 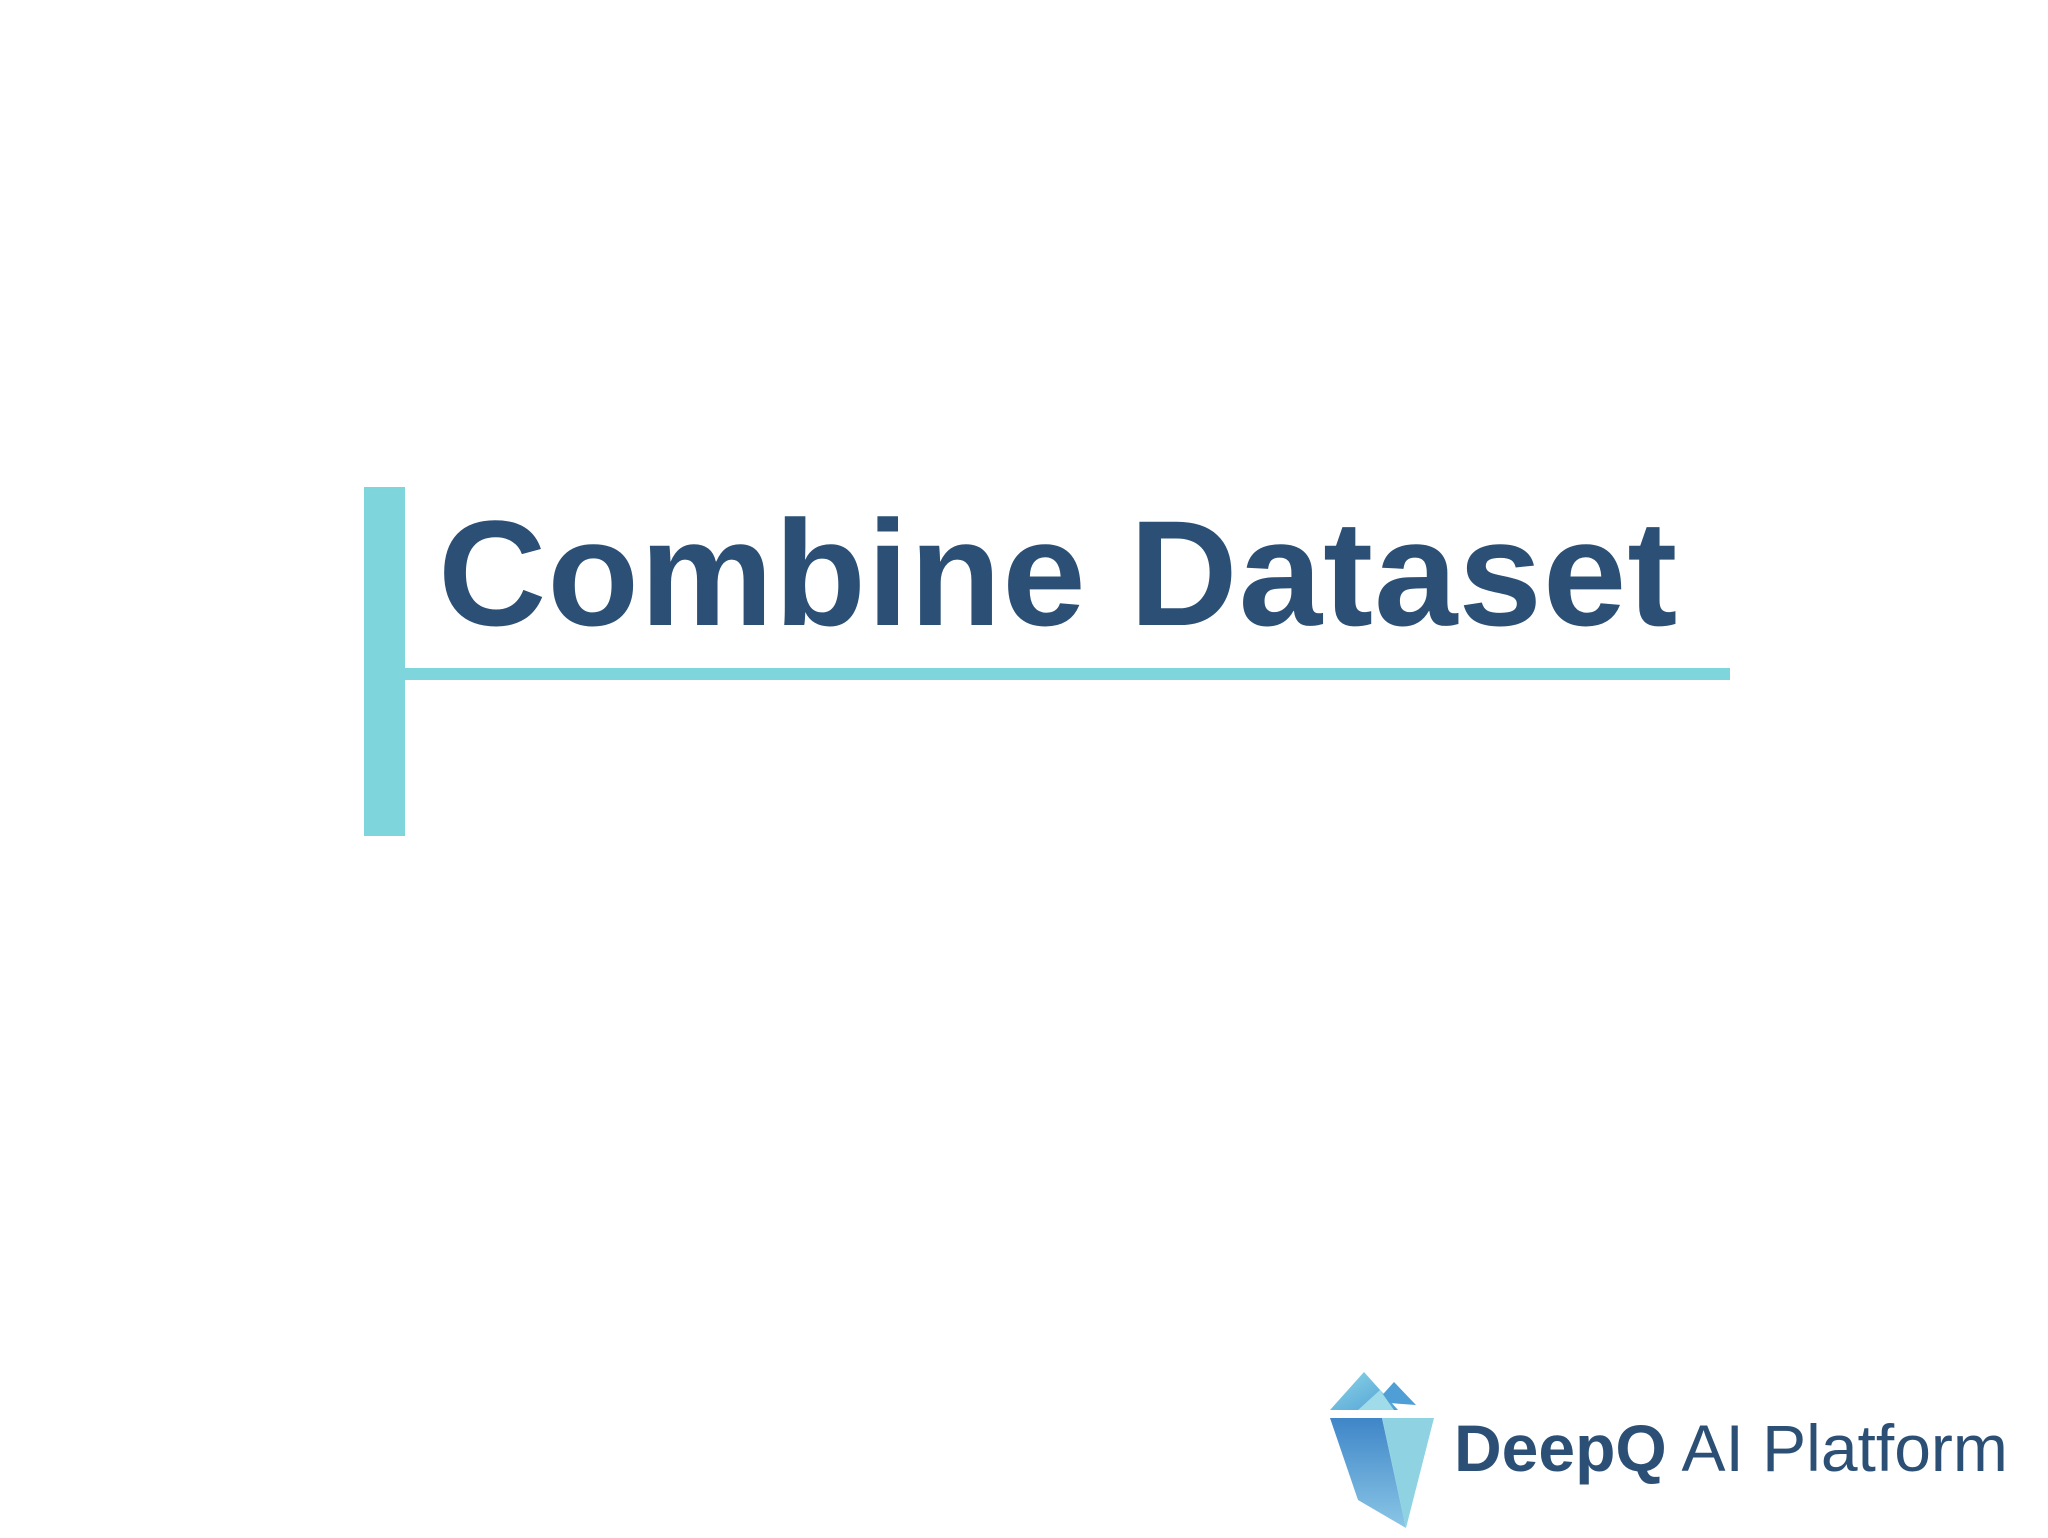 I want to click on iceberg-logo-icon, so click(x=1382, y=1450).